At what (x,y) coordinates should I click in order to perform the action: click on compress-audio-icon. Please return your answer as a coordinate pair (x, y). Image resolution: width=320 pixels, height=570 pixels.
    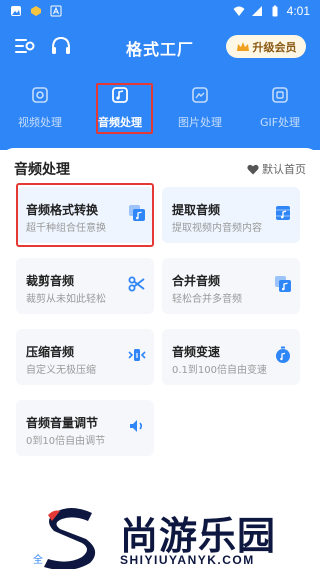
    Looking at the image, I should click on (137, 355).